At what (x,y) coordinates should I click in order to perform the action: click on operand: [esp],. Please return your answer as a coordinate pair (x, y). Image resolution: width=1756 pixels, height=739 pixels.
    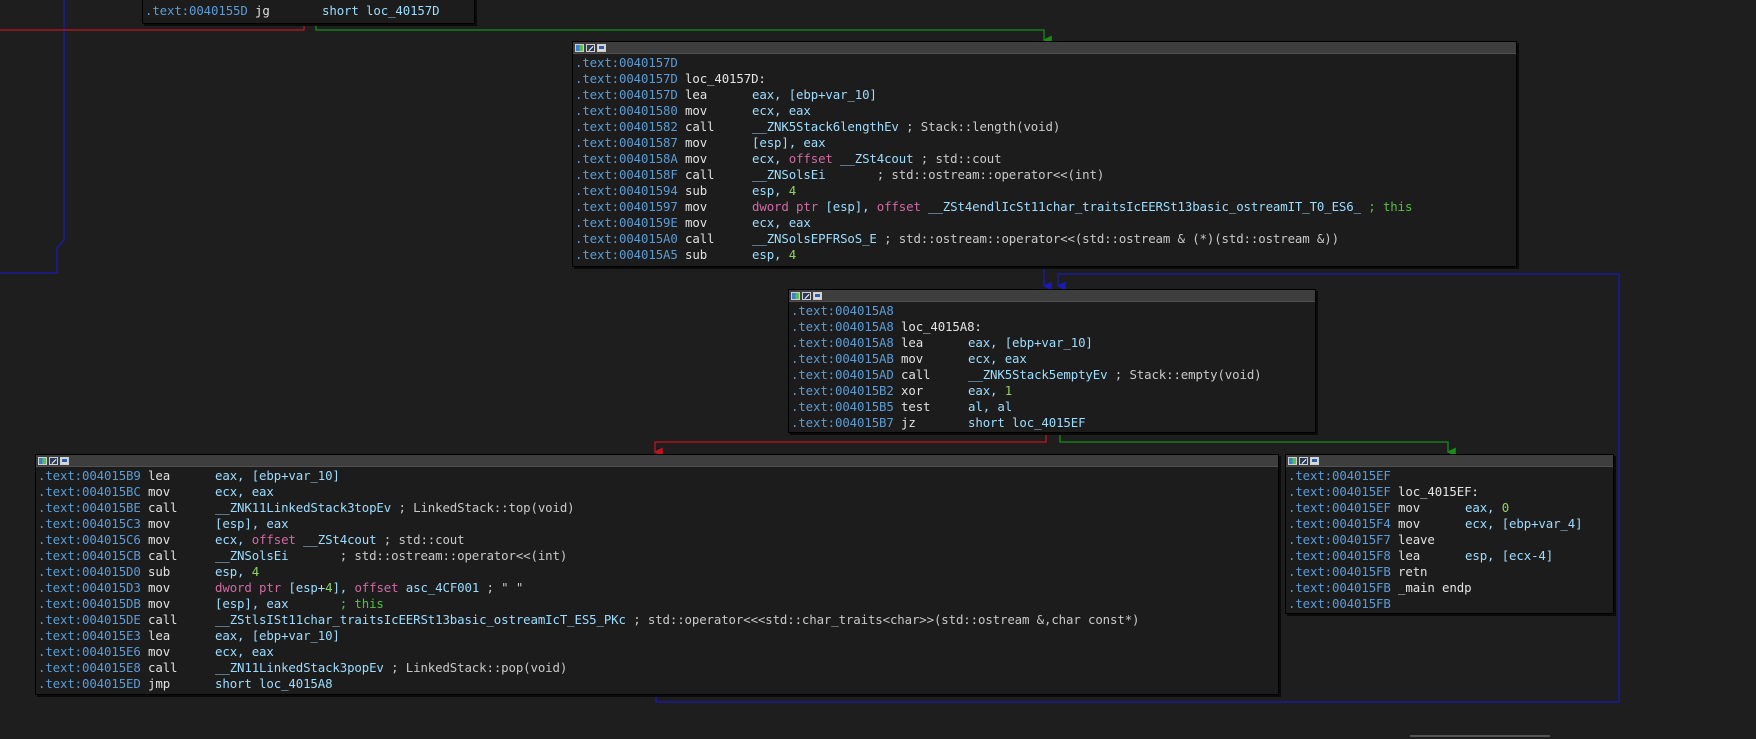
    Looking at the image, I should click on (847, 207).